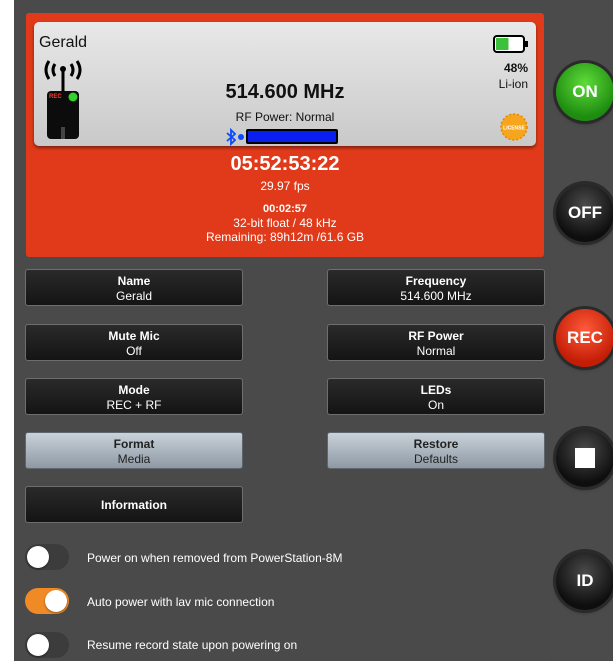  Describe the element at coordinates (436, 336) in the screenshot. I see `rf-power-label: RF Power` at that location.